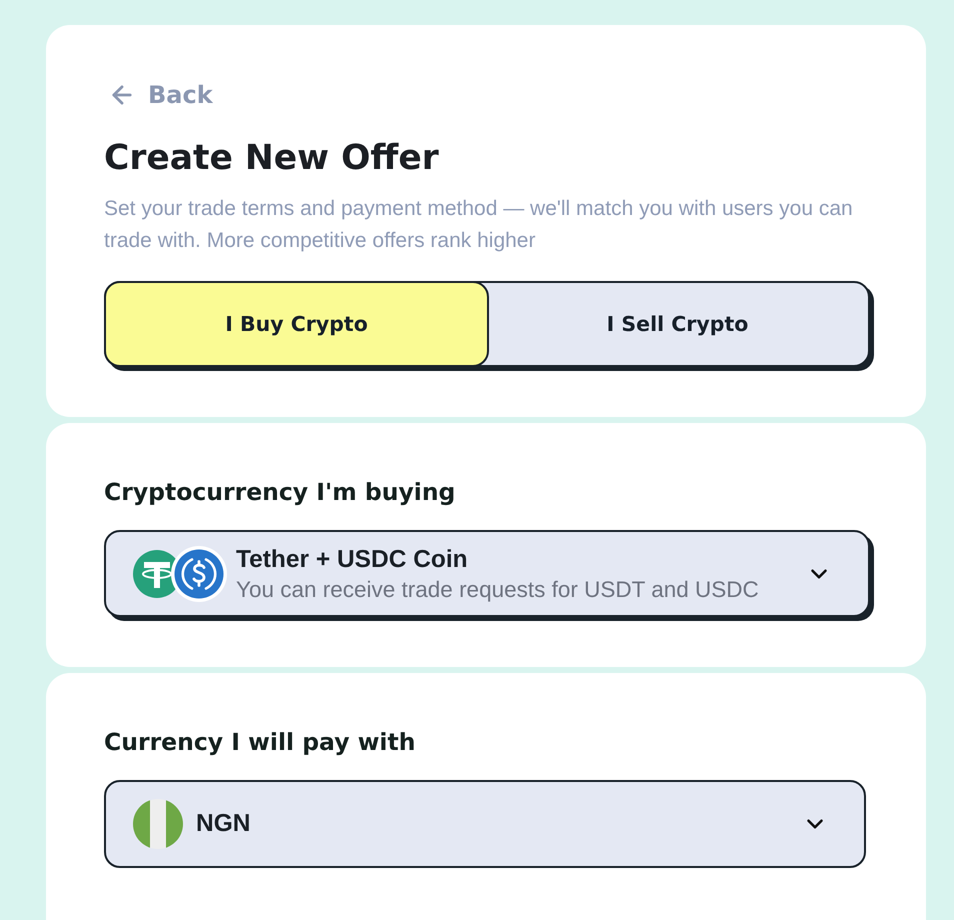 Image resolution: width=954 pixels, height=920 pixels. What do you see at coordinates (479, 225) in the screenshot?
I see `page-subtitle: Set your trade terms and payment method — we'll match you with users you can trade with. More competitive offers rank higher` at bounding box center [479, 225].